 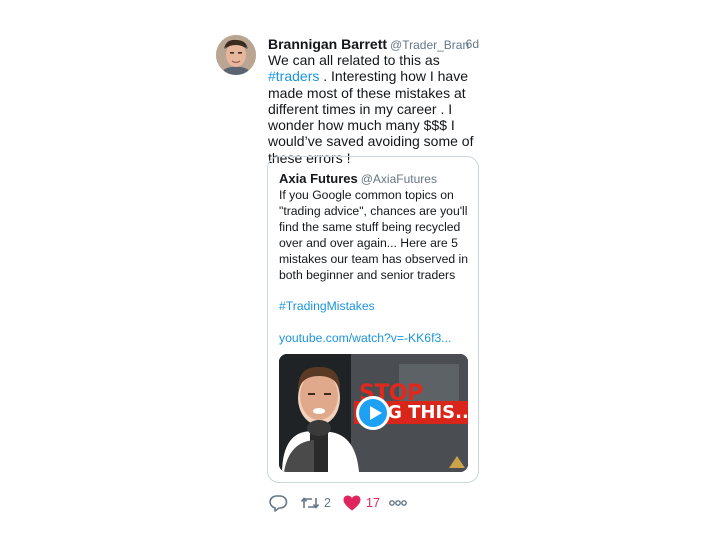 I want to click on author-handle: @Trader_Bran, so click(x=429, y=45).